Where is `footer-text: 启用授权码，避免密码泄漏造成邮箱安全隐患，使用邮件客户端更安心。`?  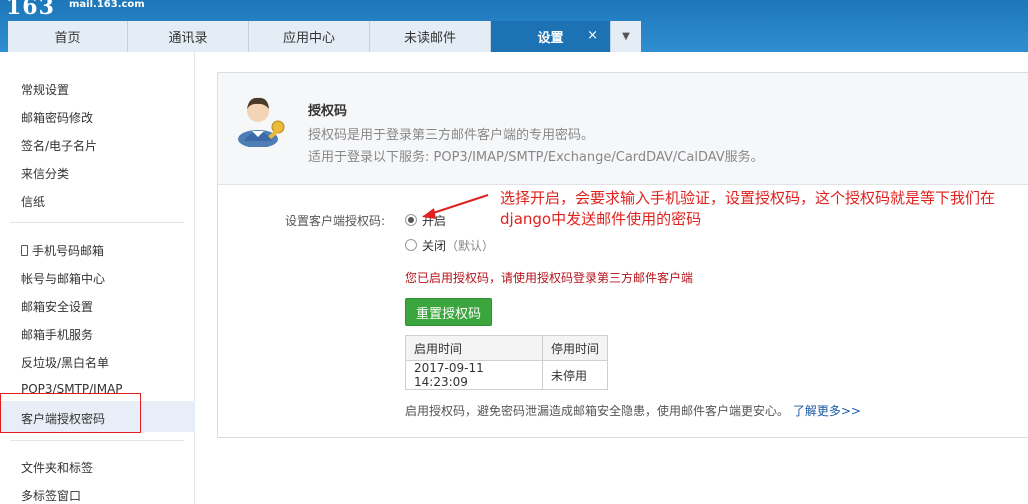 footer-text: 启用授权码，避免密码泄漏造成邮箱安全隐患，使用邮件客户端更安心。 is located at coordinates (597, 411).